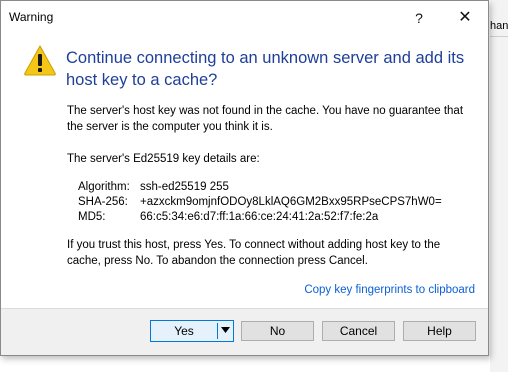 The image size is (508, 372). Describe the element at coordinates (184, 331) in the screenshot. I see `yes-button: Yes` at that location.